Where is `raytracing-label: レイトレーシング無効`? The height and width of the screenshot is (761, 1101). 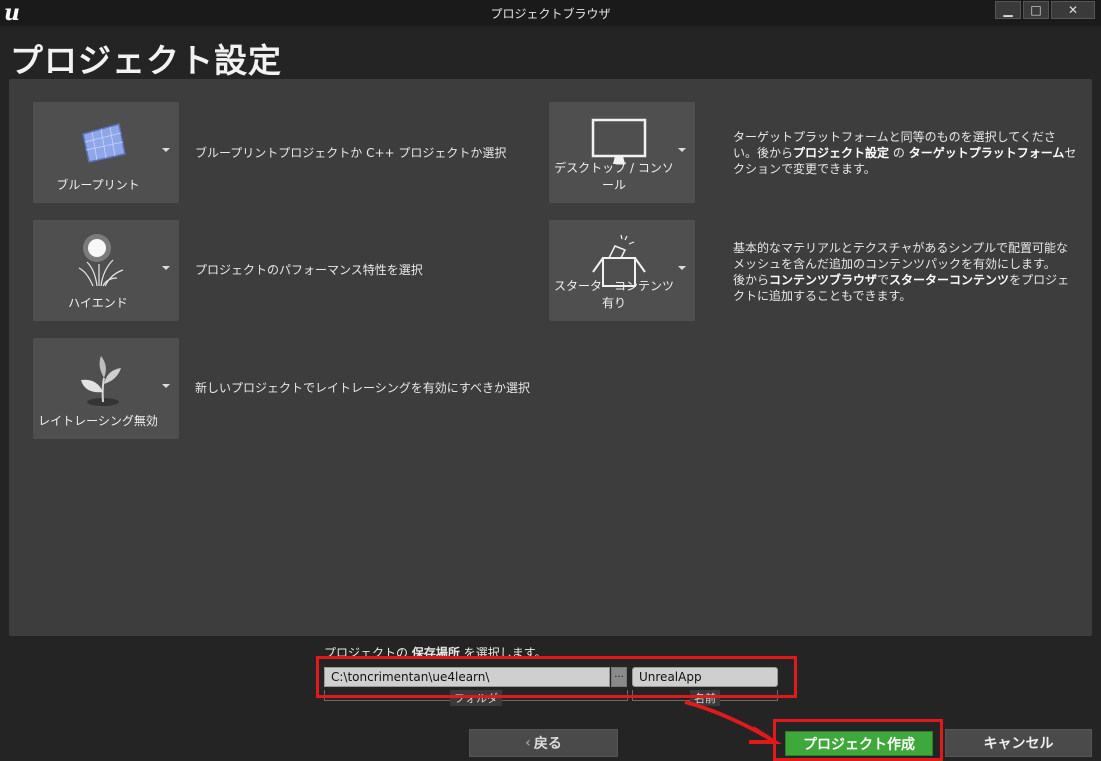
raytracing-label: レイトレーシング無効 is located at coordinates (98, 421).